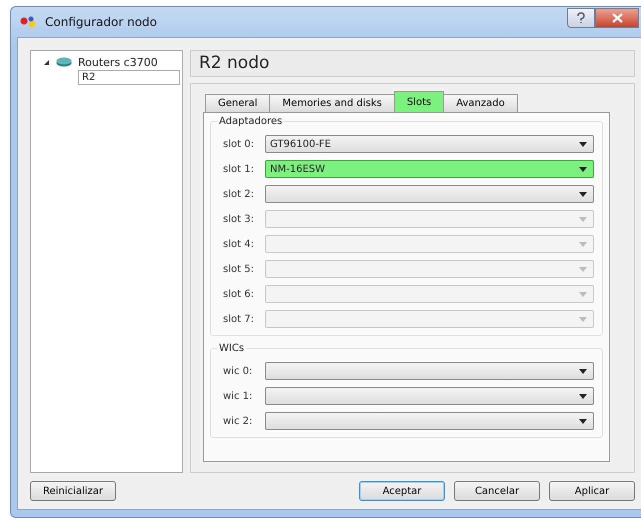 The width and height of the screenshot is (641, 522). I want to click on tree-item: Routers c3700, so click(118, 62).